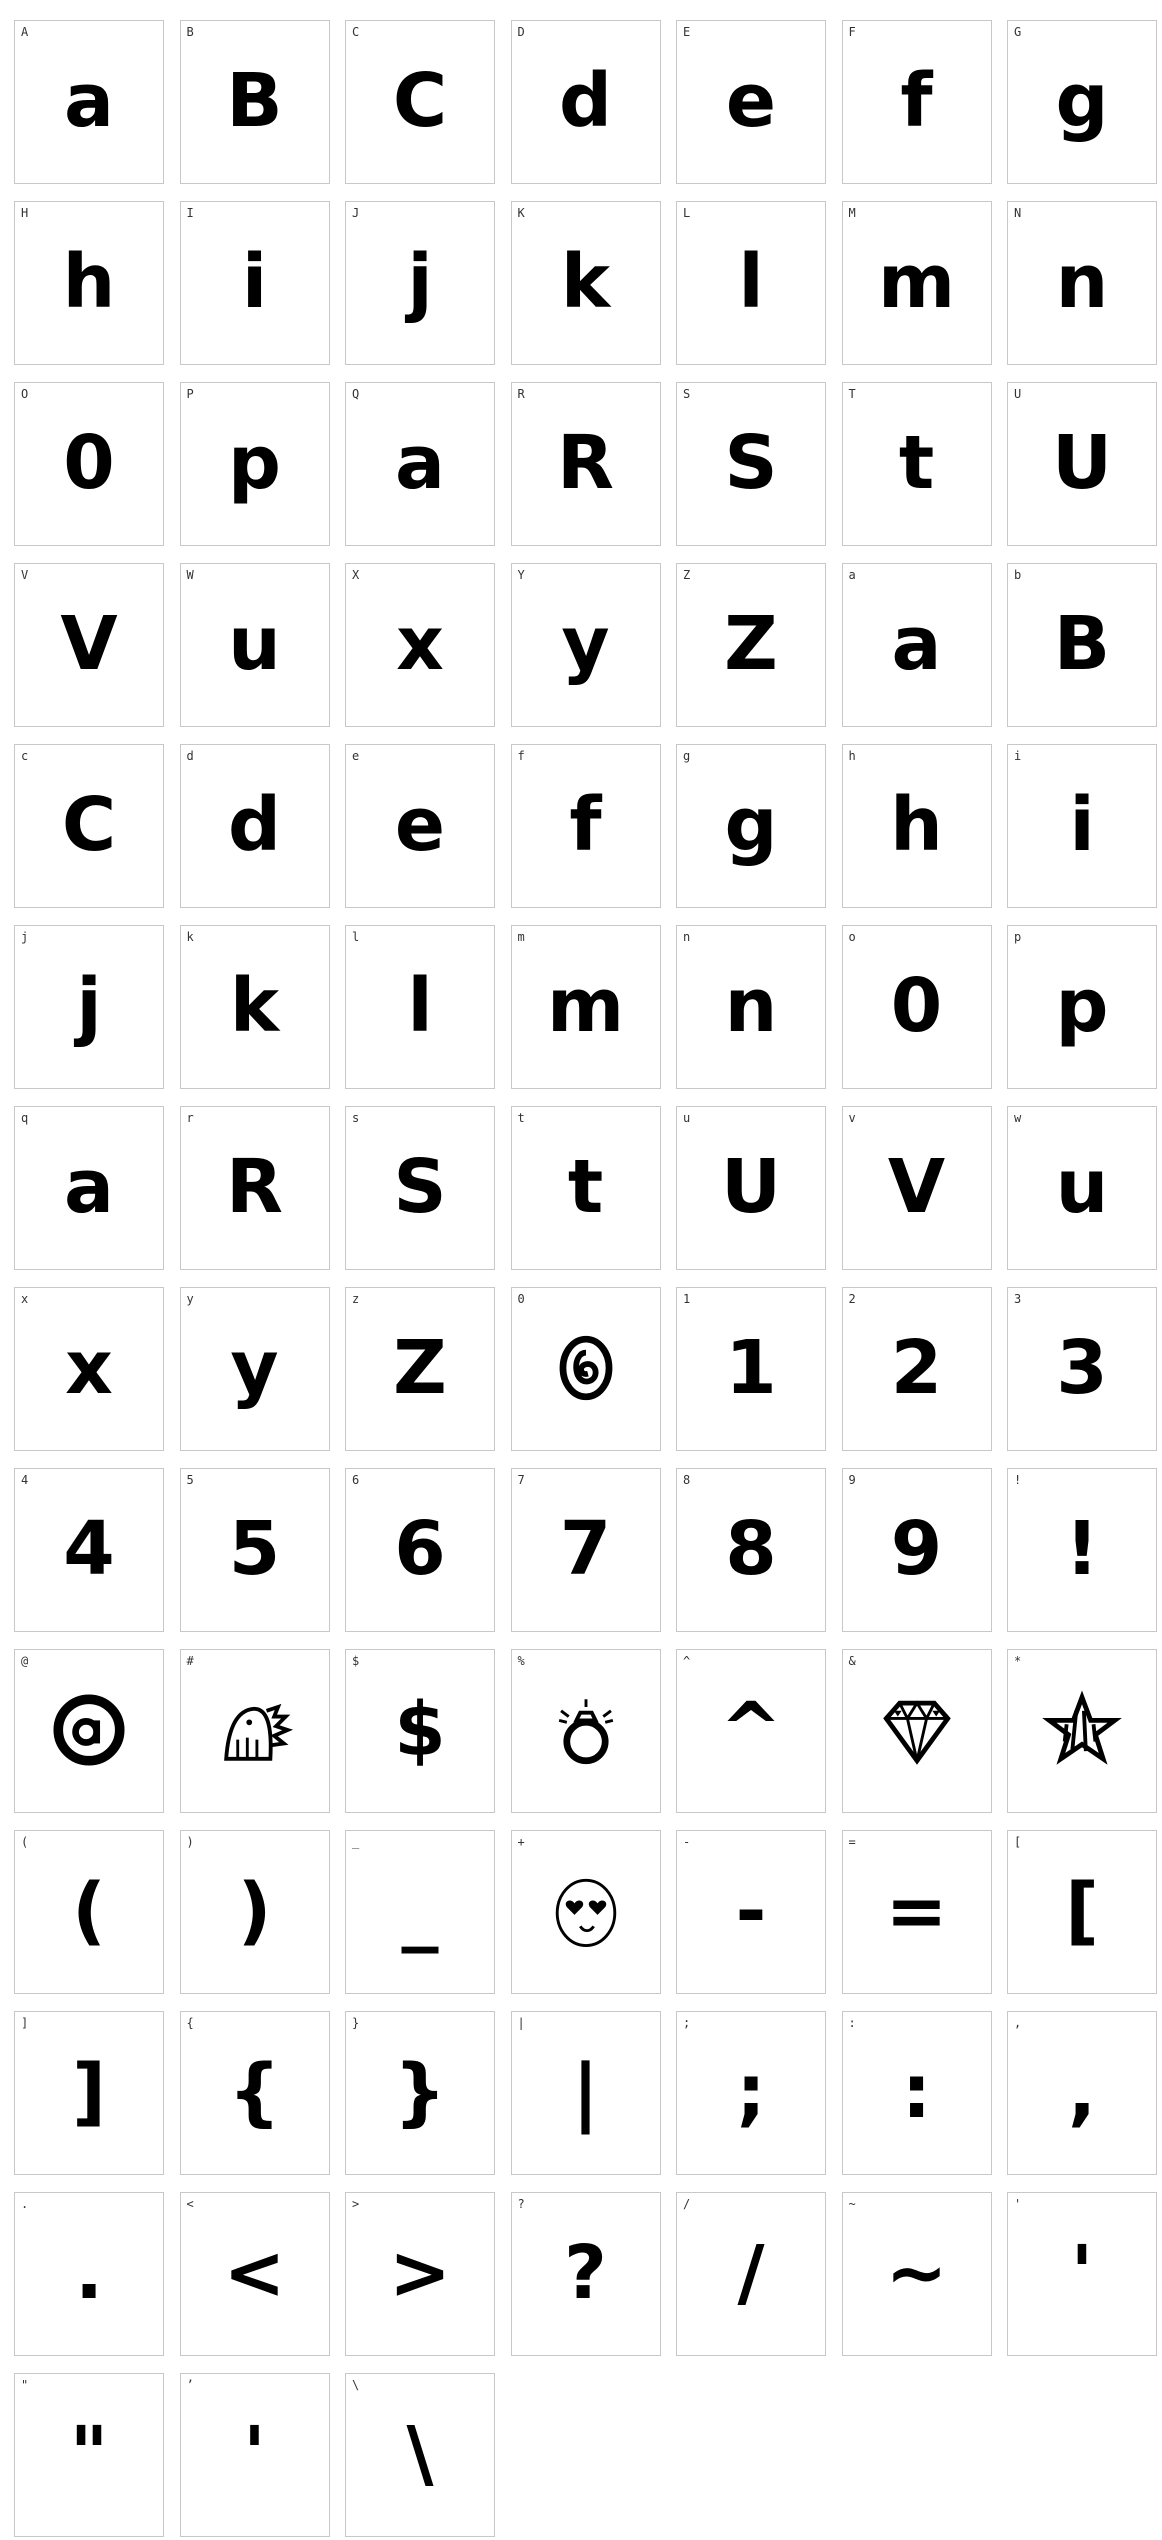  I want to click on glyph-sample: l, so click(420, 1006).